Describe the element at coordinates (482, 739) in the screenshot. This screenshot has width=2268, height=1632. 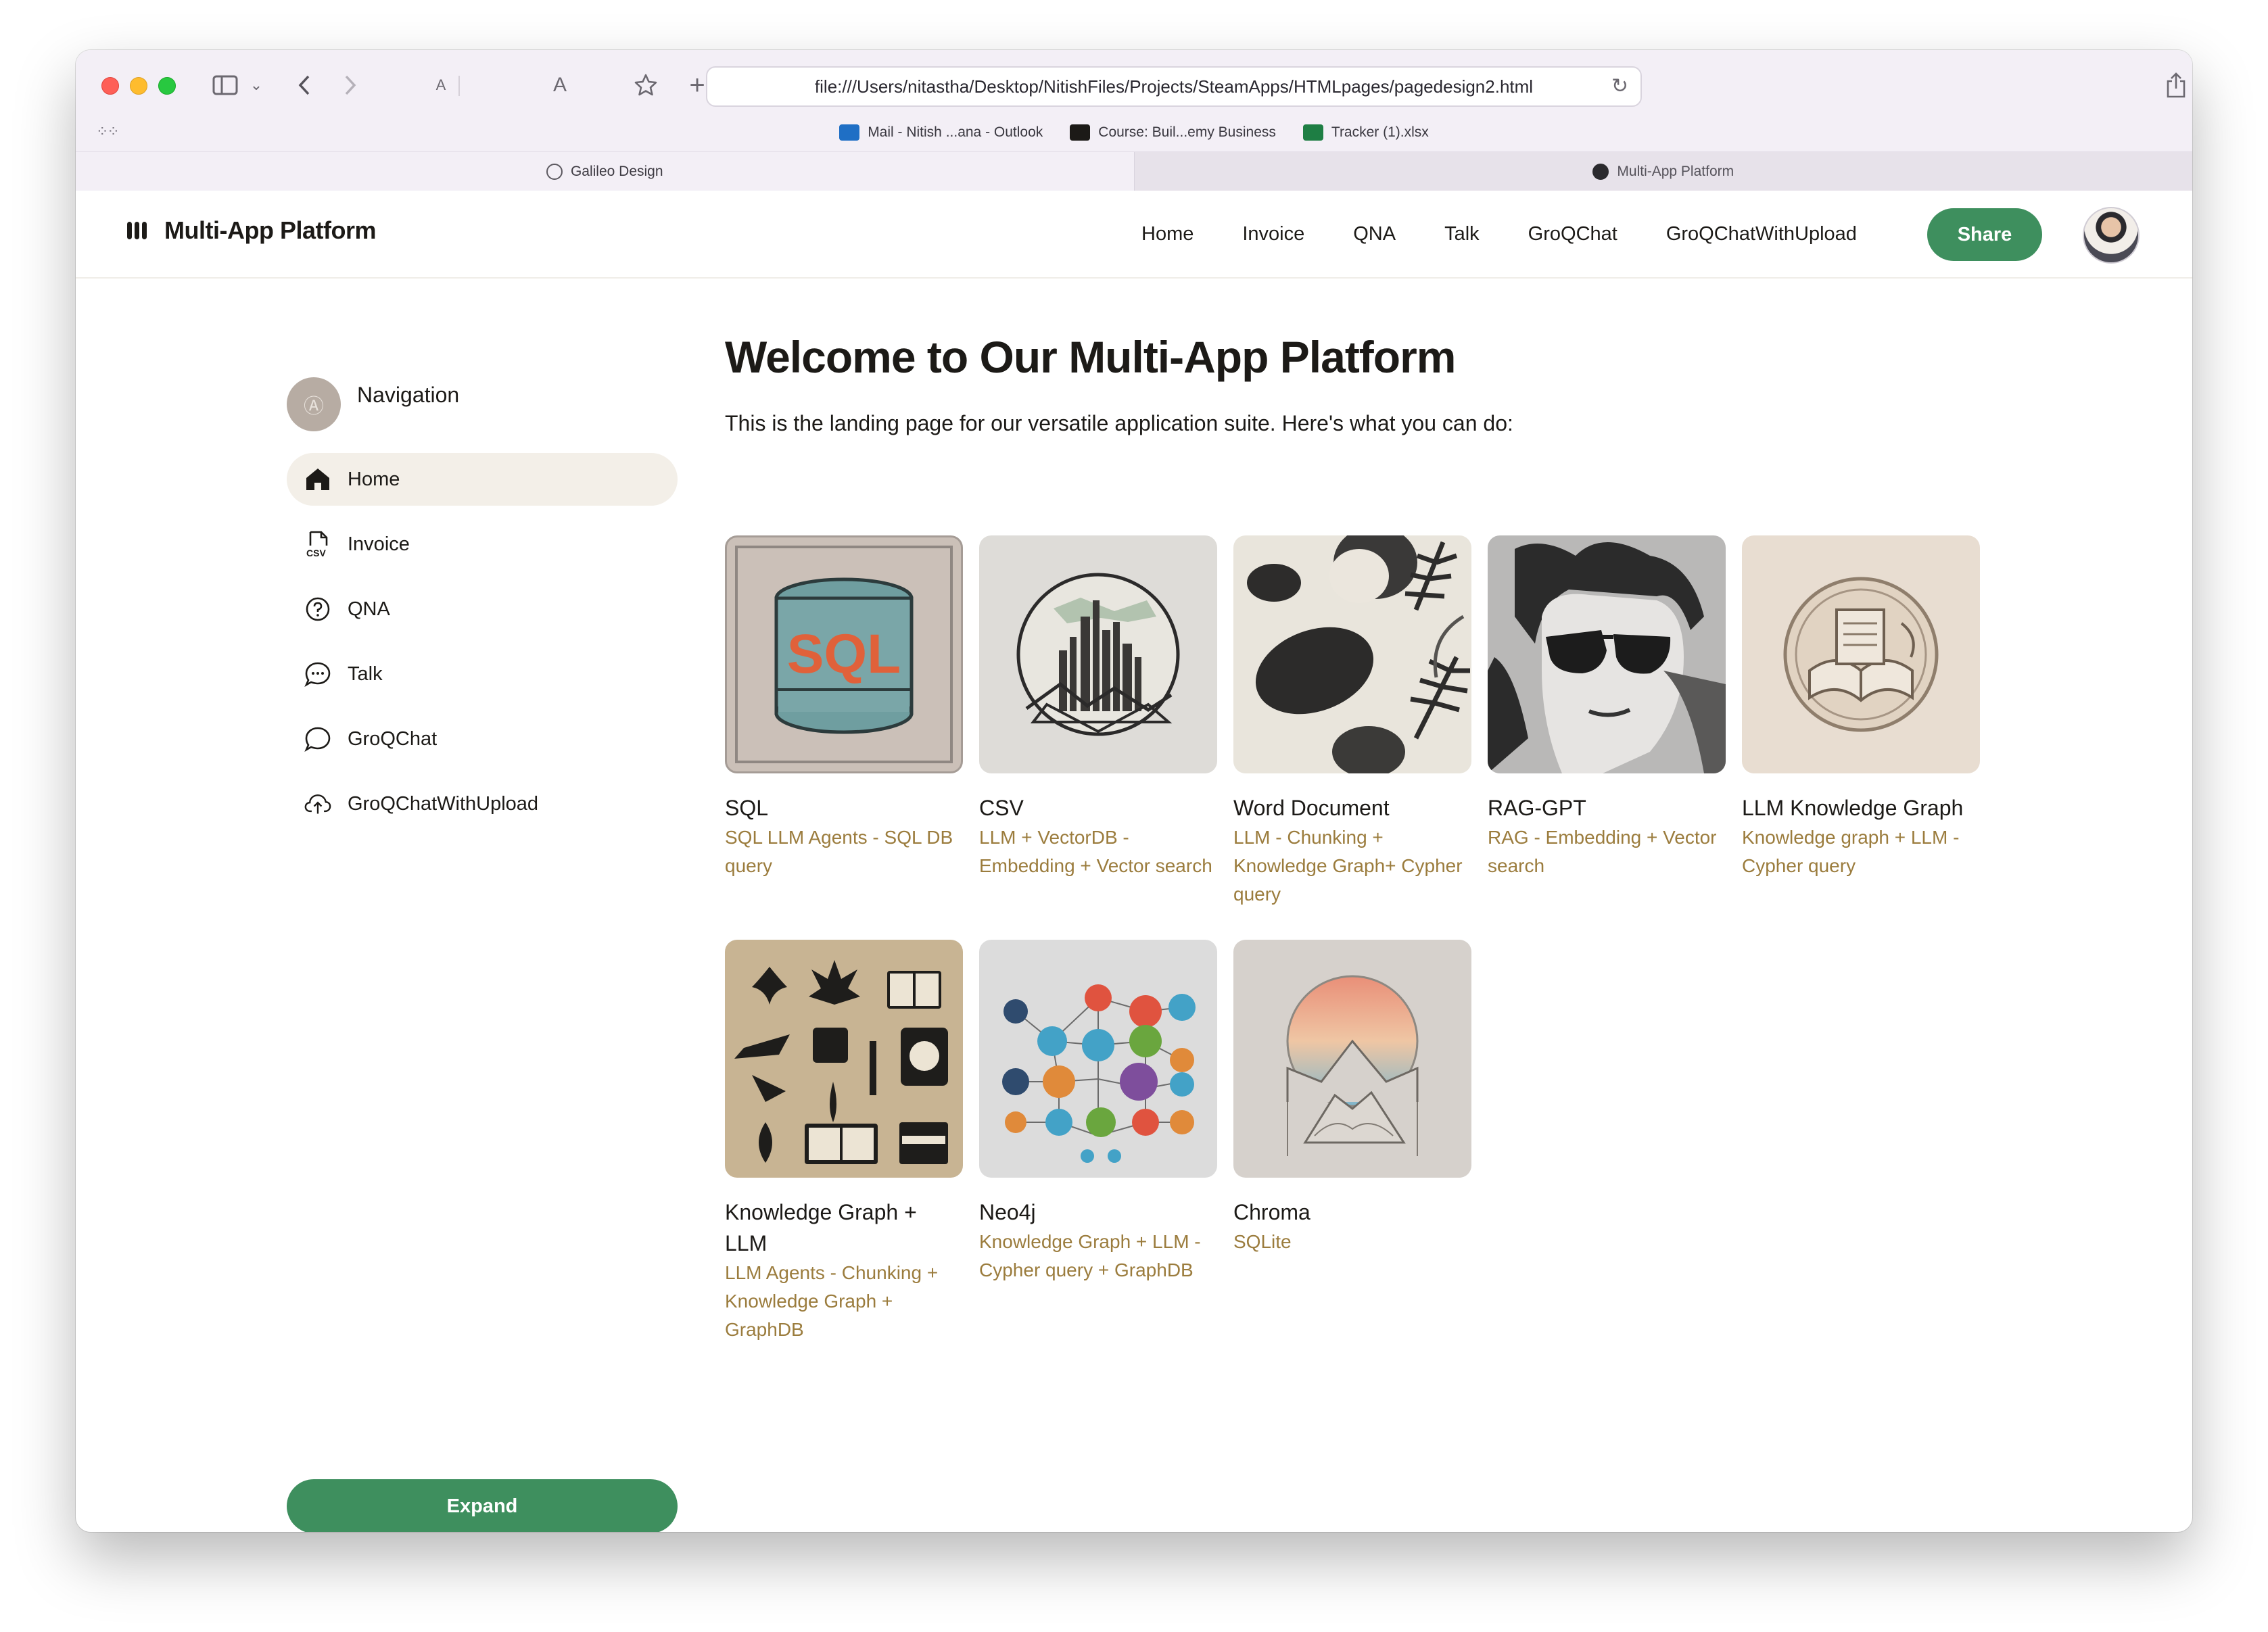
I see `sidebar-item-groqchat: GroQChat` at that location.